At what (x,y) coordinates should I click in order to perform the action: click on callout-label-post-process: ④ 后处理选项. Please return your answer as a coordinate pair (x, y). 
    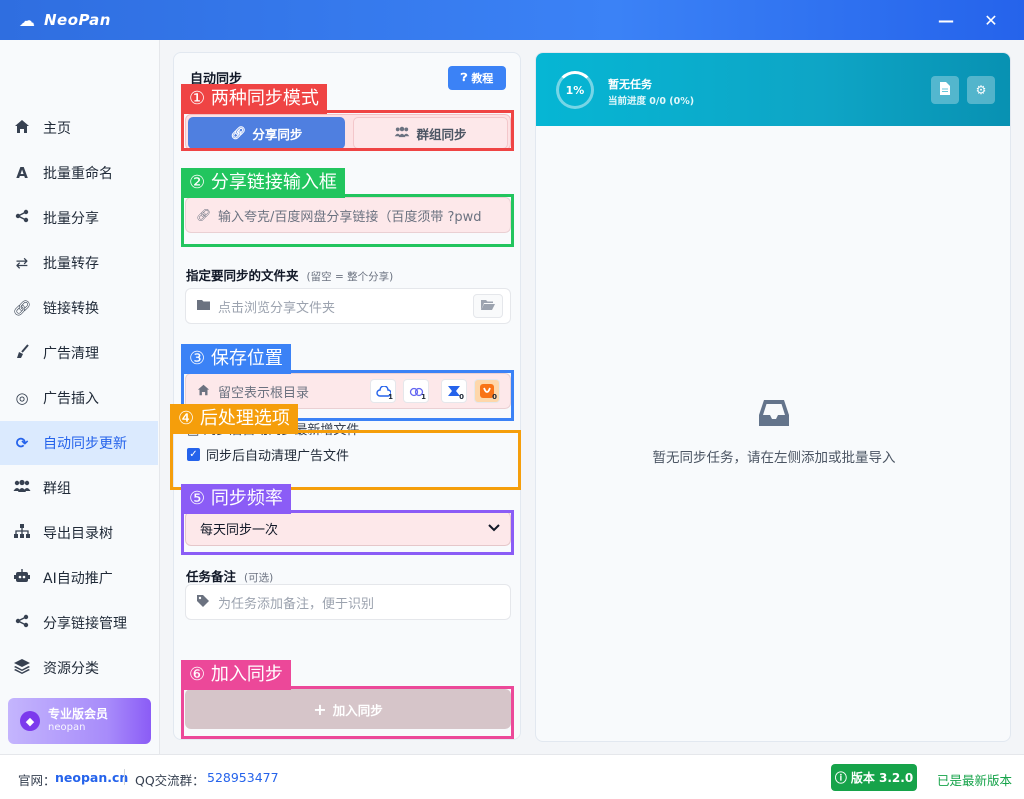
    Looking at the image, I should click on (234, 419).